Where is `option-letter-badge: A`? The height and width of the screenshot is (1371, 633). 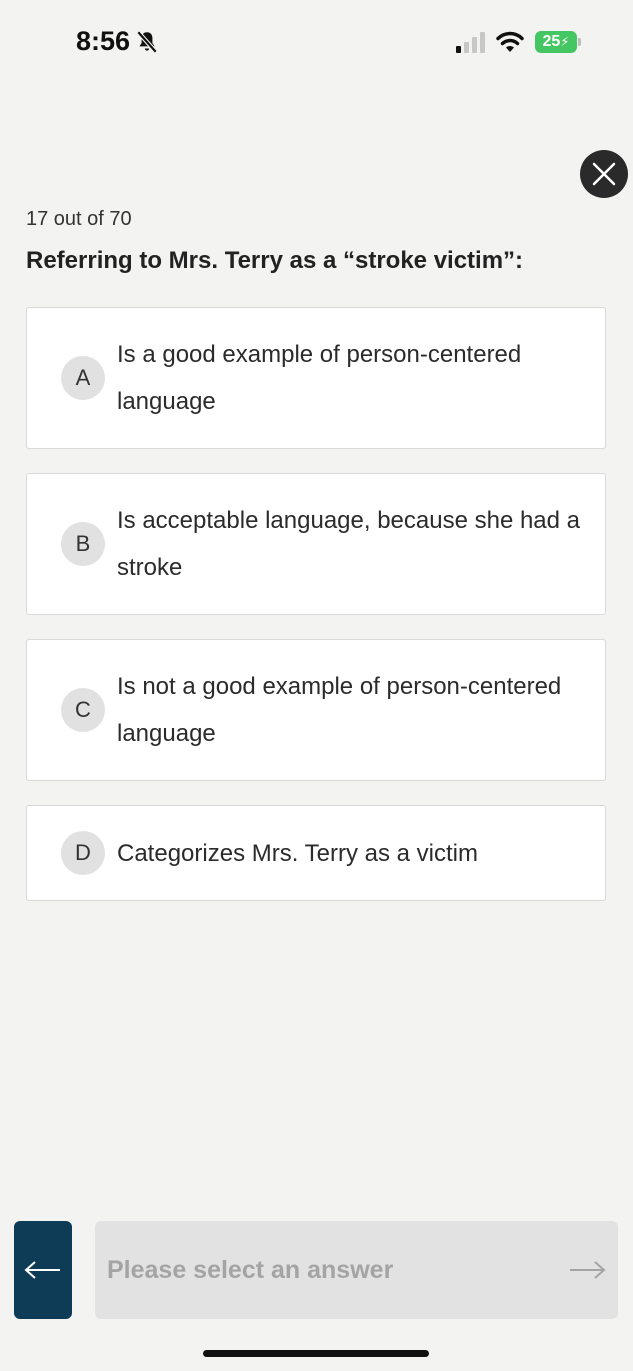
option-letter-badge: A is located at coordinates (83, 378).